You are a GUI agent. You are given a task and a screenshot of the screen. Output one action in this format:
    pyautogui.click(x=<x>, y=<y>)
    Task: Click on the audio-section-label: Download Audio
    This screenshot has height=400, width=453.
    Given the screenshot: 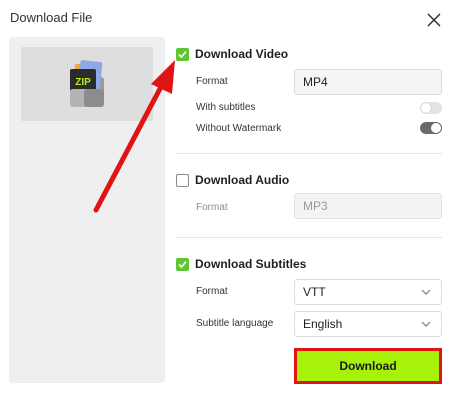 What is the action you would take?
    pyautogui.click(x=242, y=180)
    